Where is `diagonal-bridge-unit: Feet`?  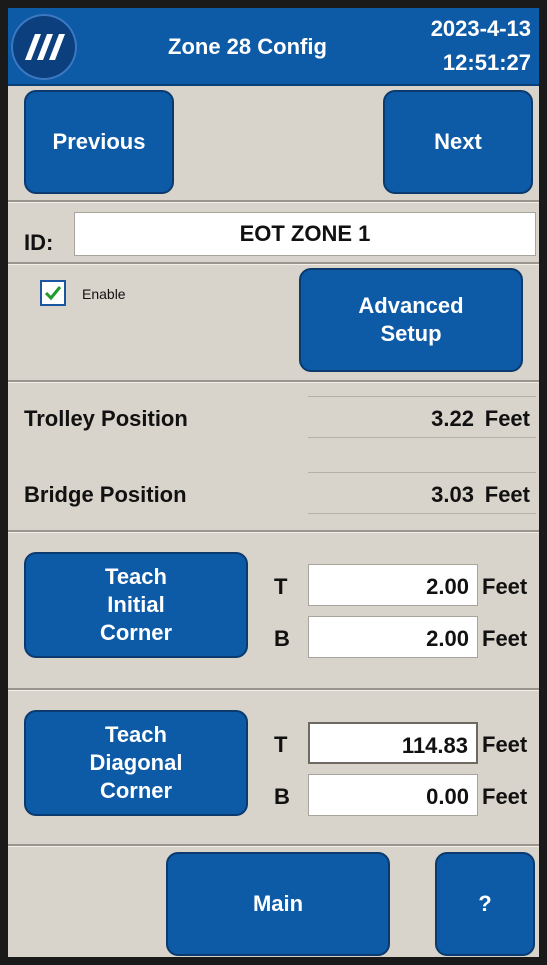 diagonal-bridge-unit: Feet is located at coordinates (505, 796).